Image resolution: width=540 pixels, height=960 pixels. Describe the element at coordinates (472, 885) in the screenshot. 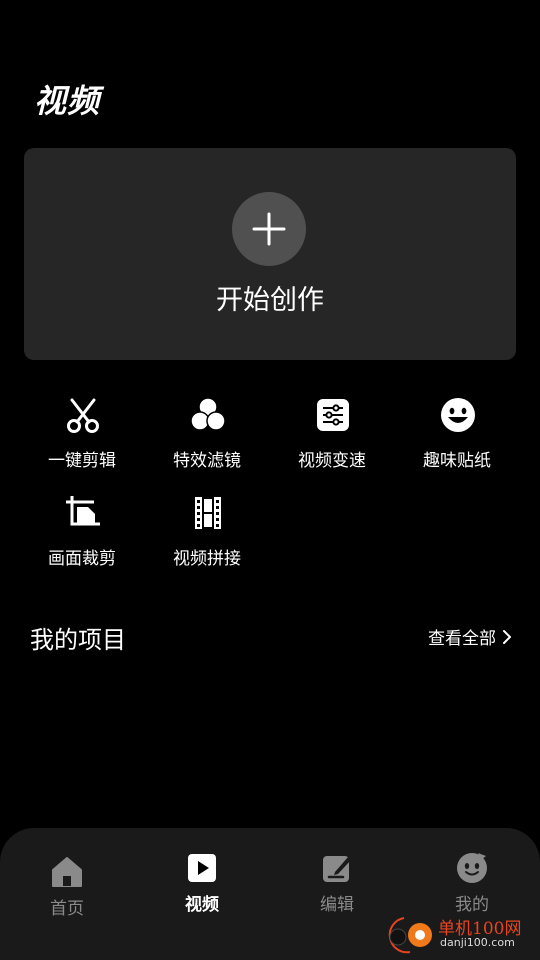

I see `tab-mine: 我的` at that location.